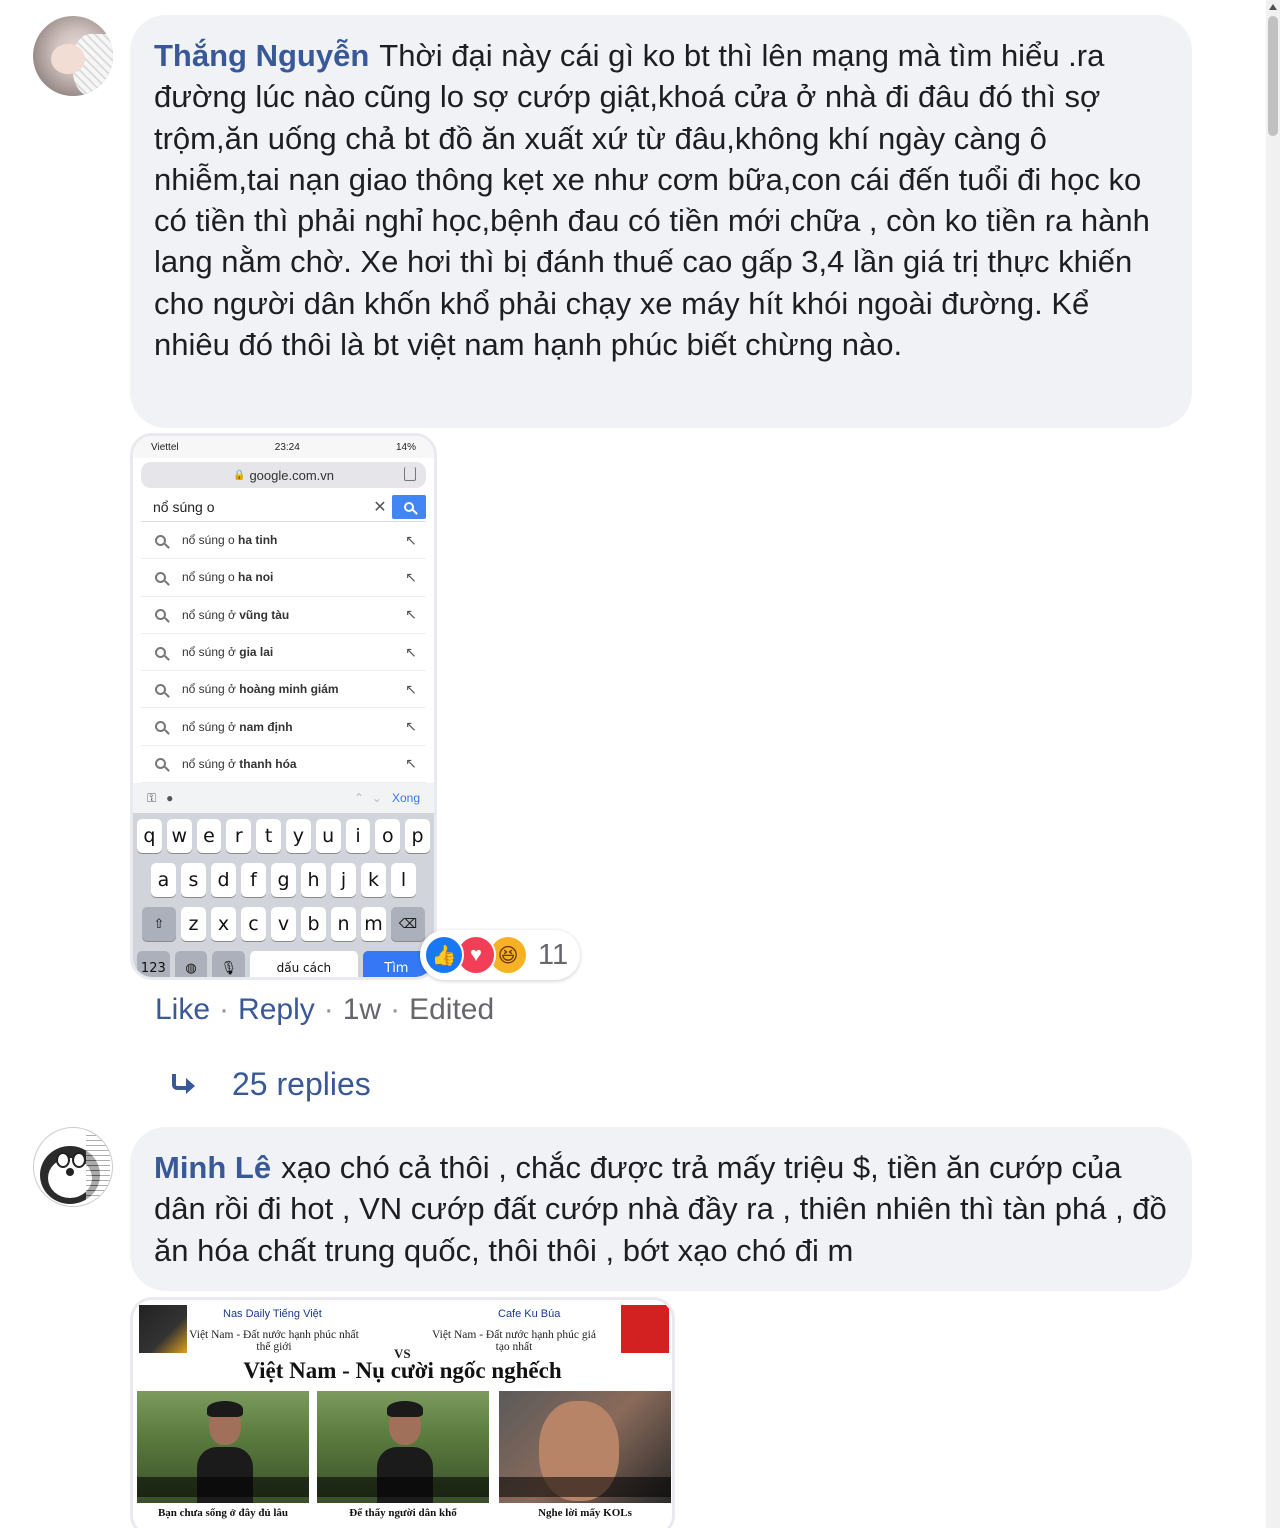  I want to click on keyboard-row: qwertyuiop, so click(283, 836).